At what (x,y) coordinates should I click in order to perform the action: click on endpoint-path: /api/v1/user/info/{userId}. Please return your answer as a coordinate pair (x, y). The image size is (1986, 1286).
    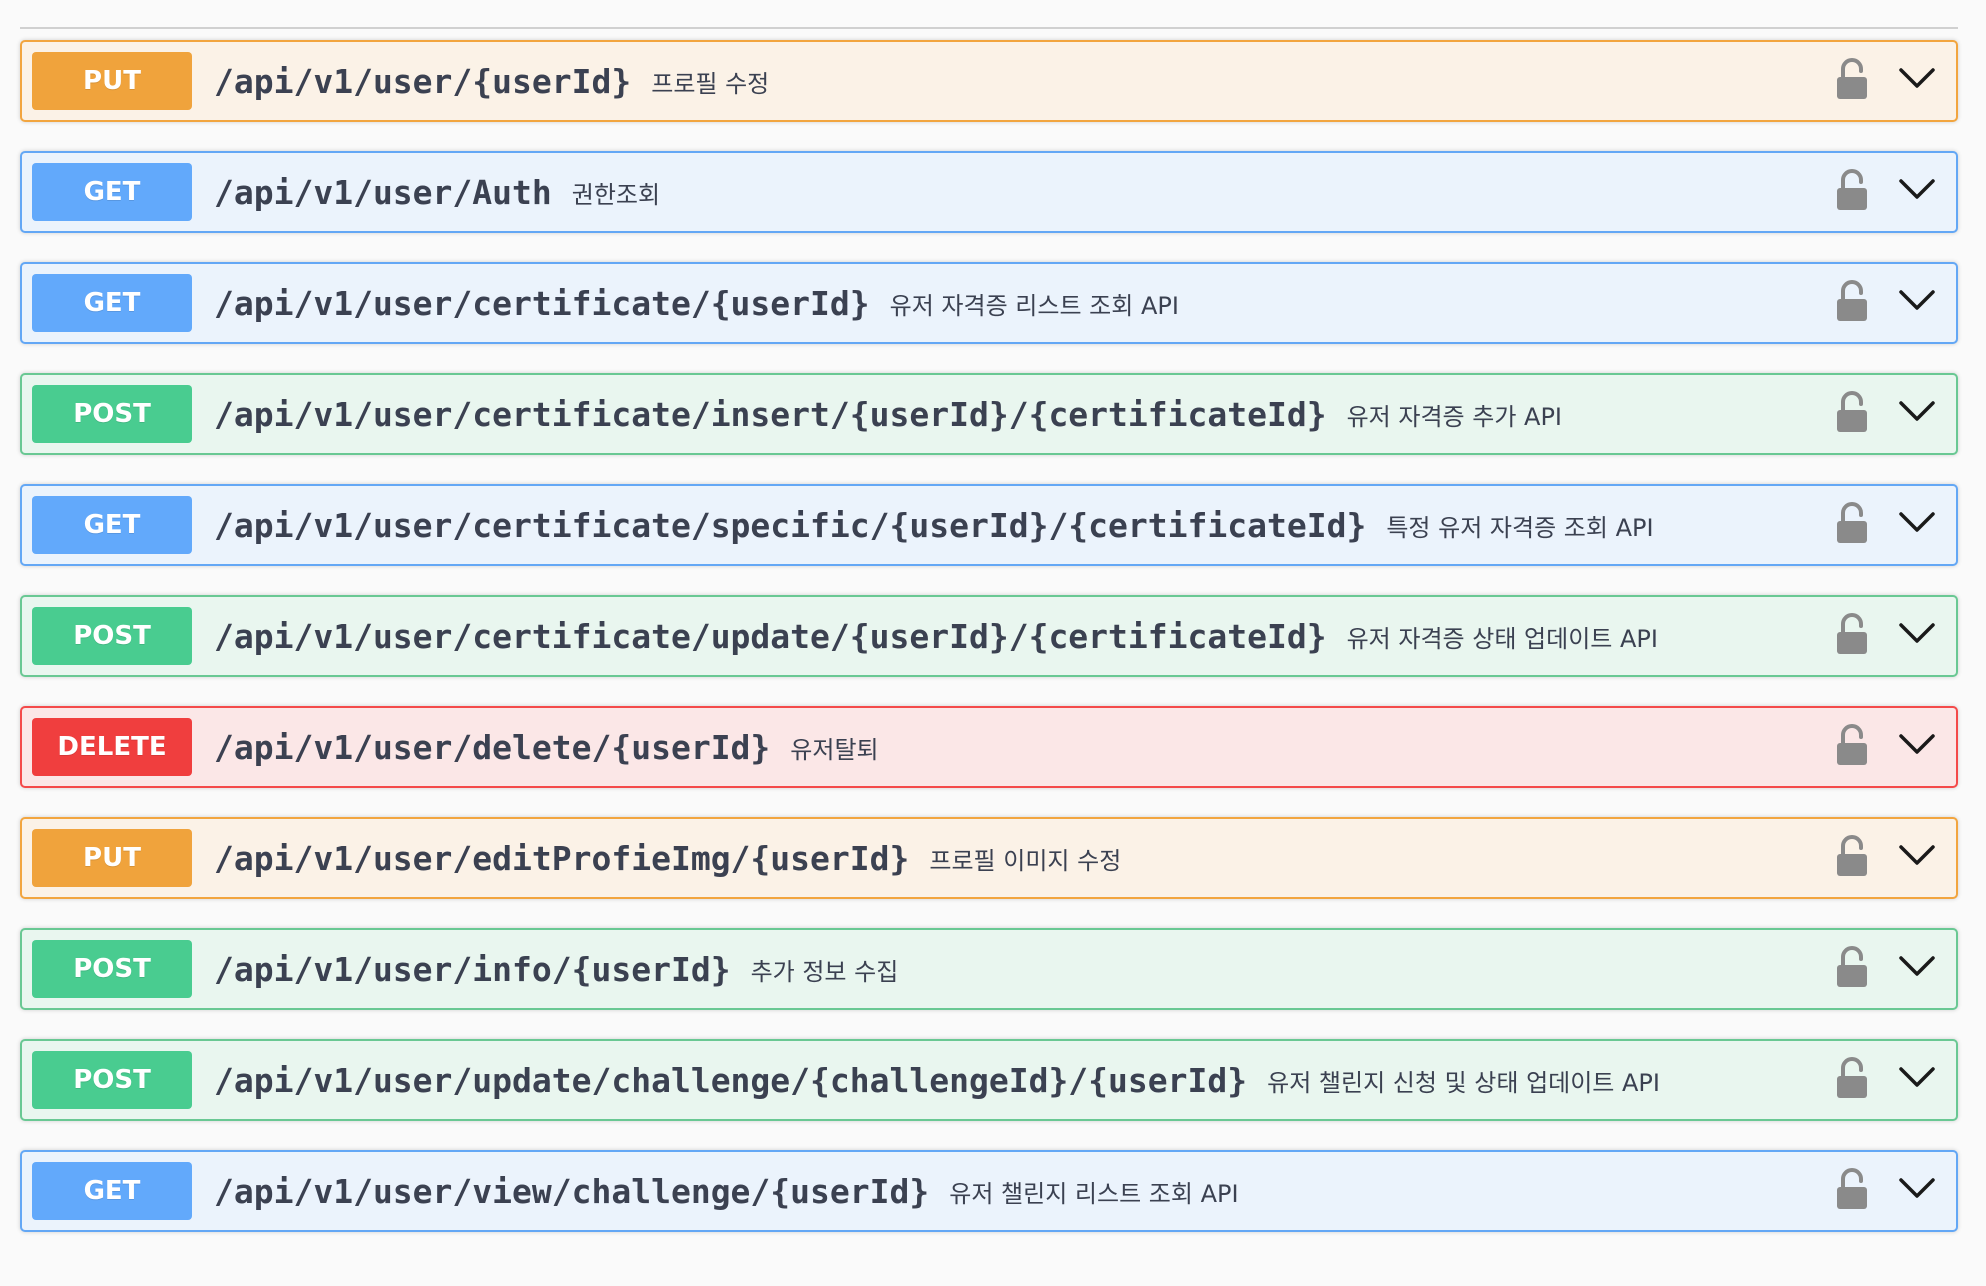
    Looking at the image, I should click on (472, 969).